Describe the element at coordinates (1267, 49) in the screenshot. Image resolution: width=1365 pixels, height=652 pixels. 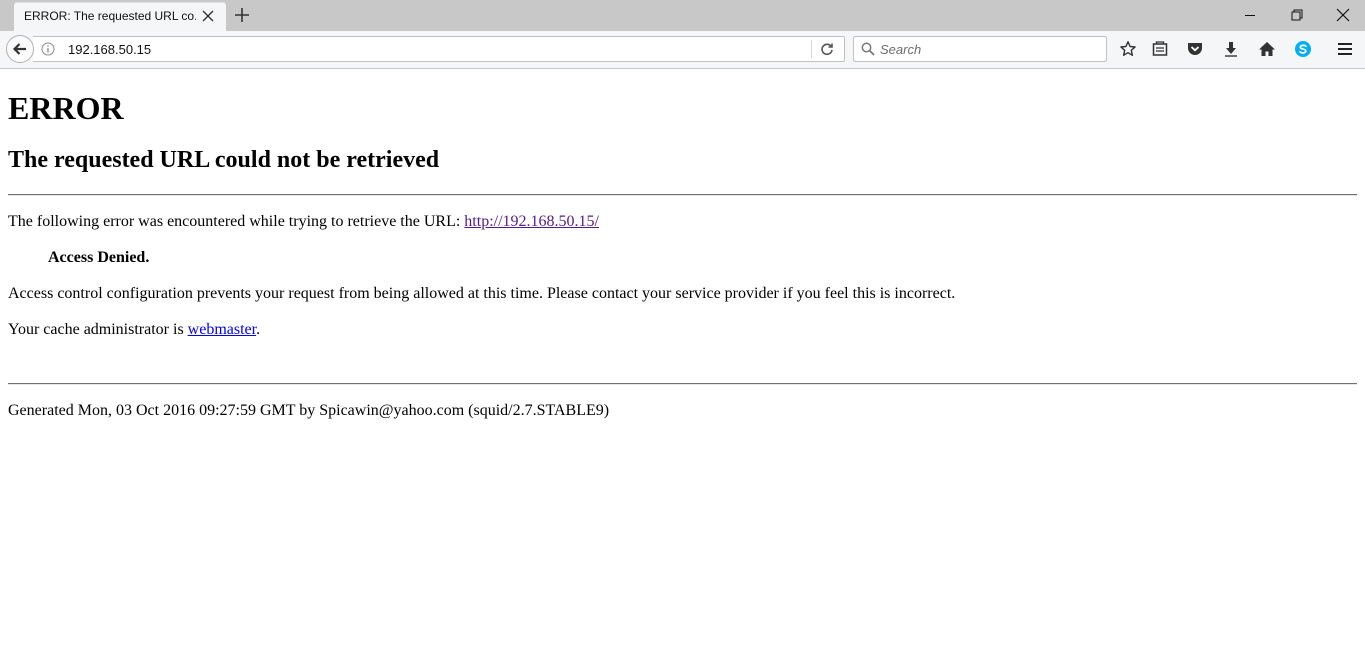
I see `home-icon` at that location.